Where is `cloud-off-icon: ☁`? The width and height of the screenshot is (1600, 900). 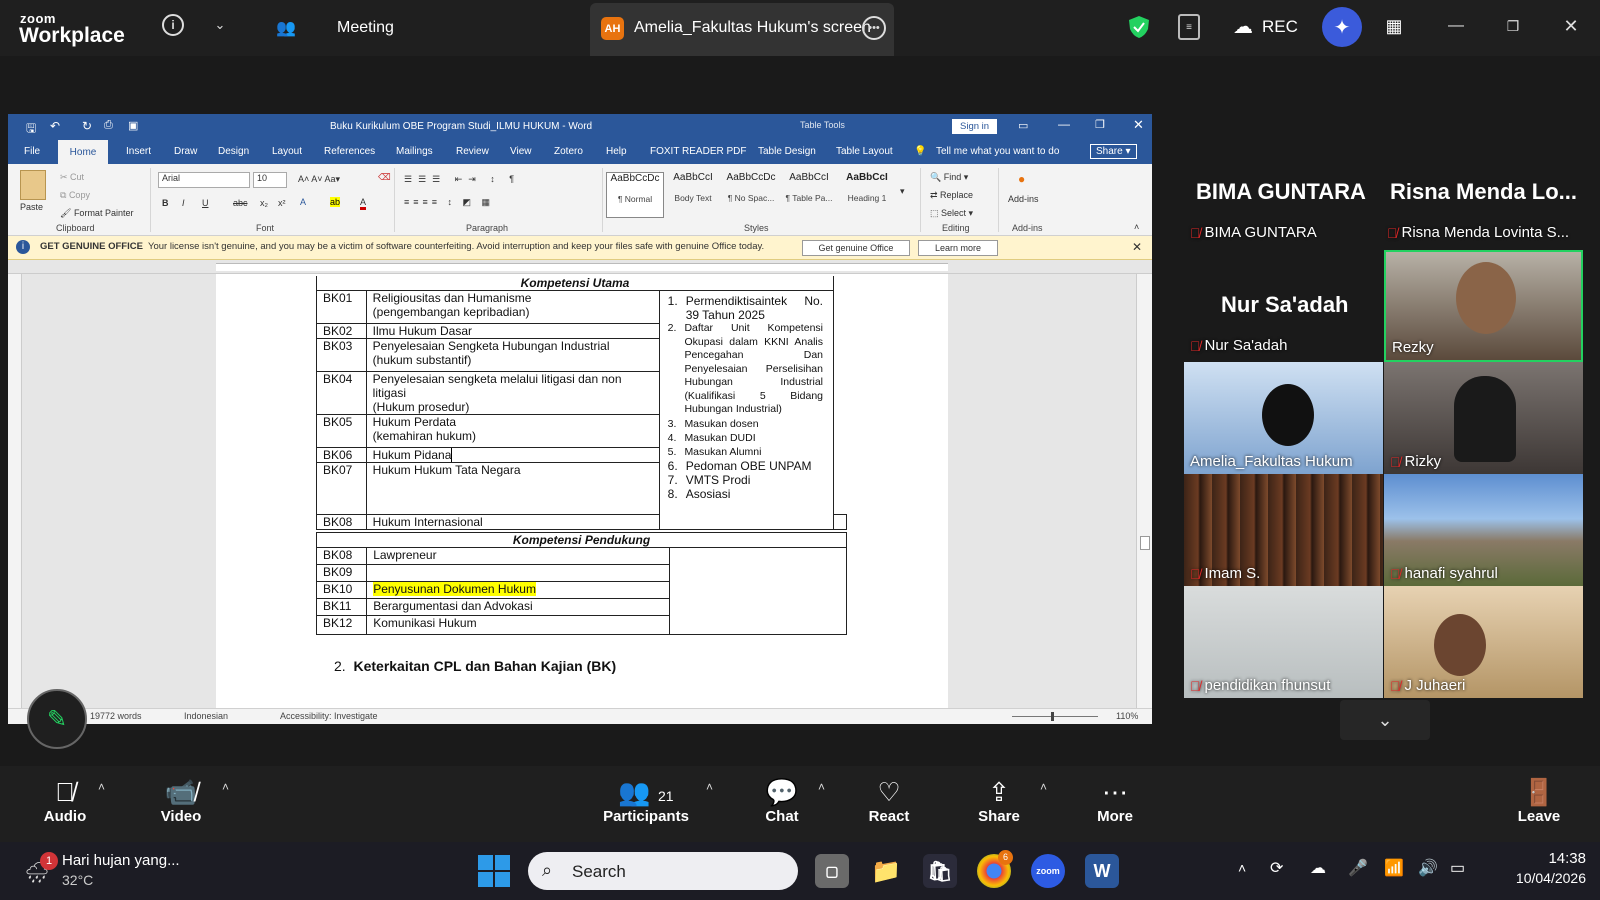
cloud-off-icon: ☁ is located at coordinates (1318, 868).